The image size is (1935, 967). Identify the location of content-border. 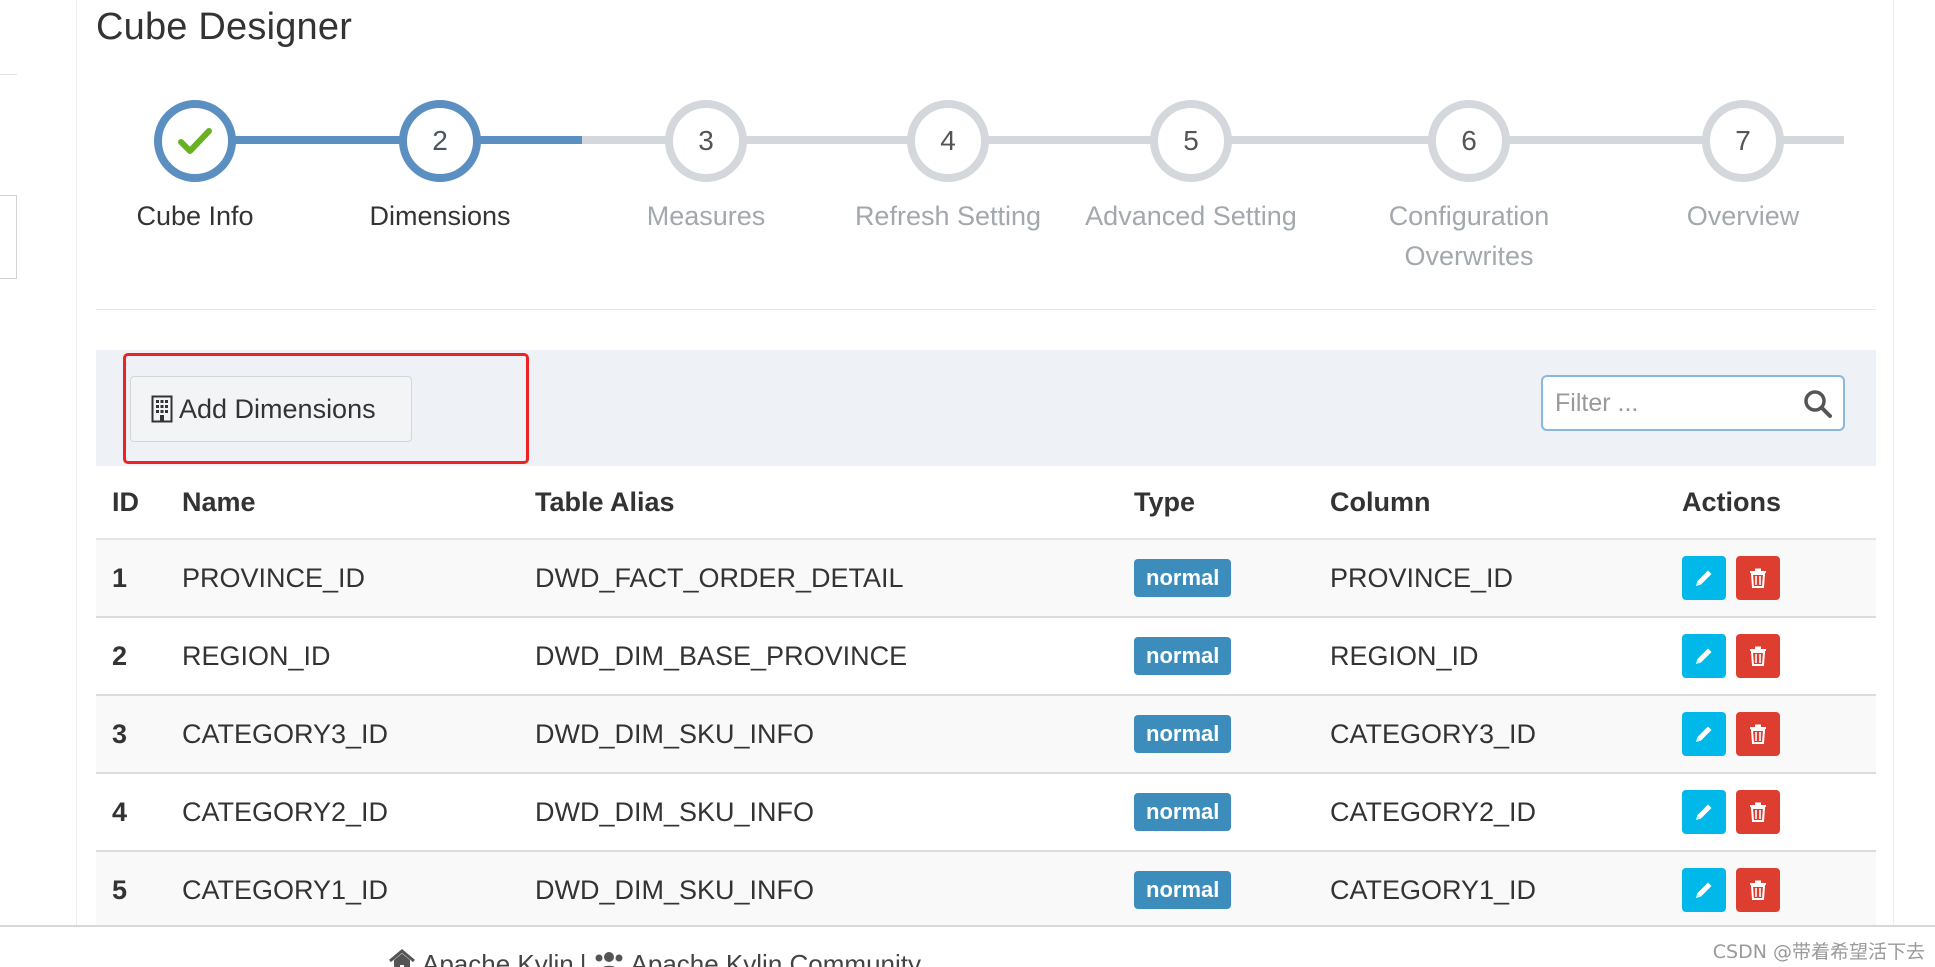
(1893, 462).